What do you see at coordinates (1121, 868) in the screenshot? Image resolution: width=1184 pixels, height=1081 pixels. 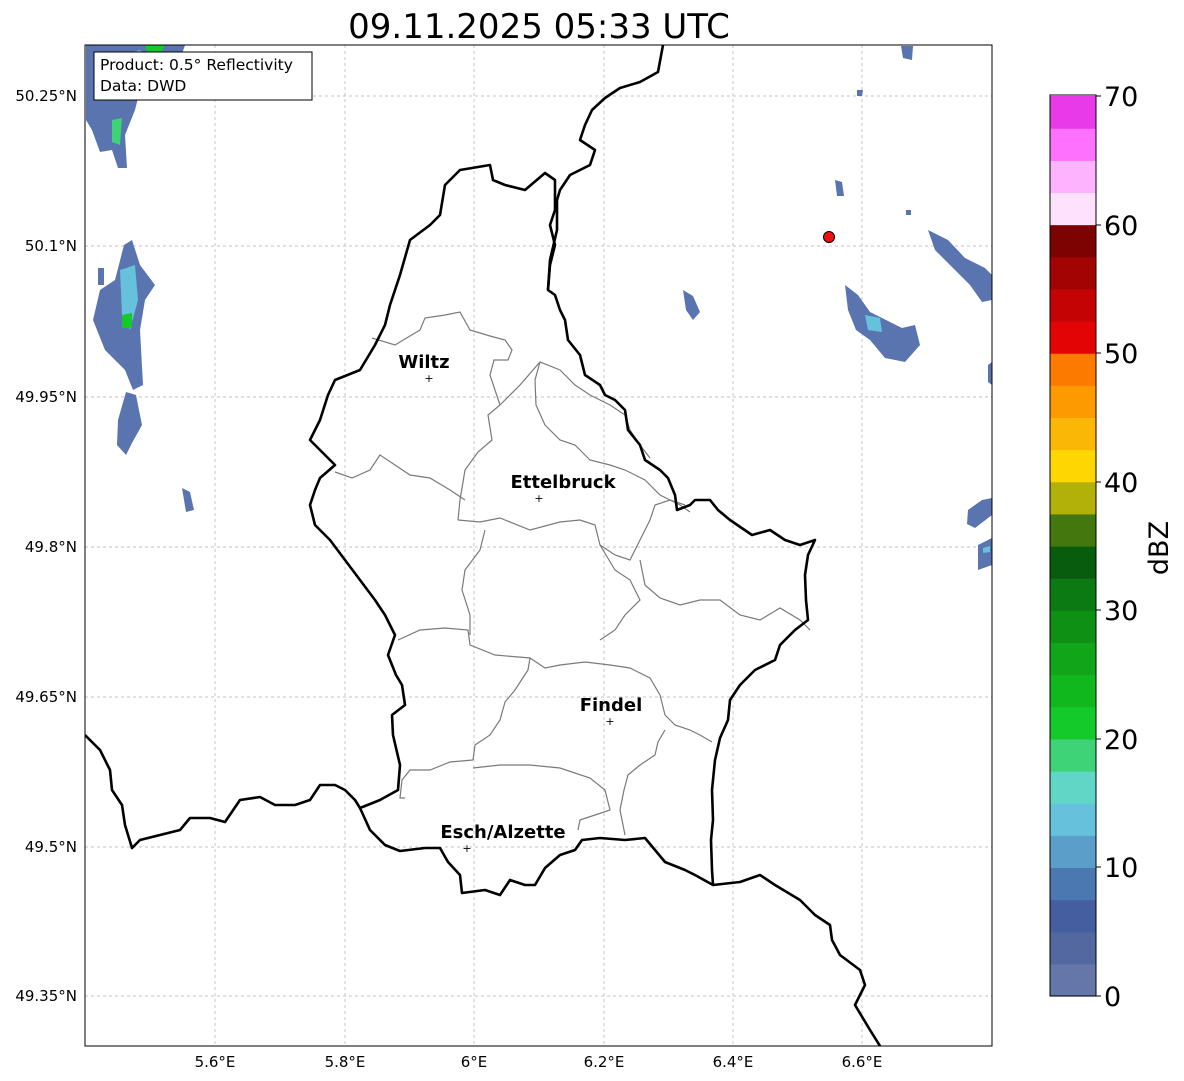 I see `colorbar-tick-label: 10` at bounding box center [1121, 868].